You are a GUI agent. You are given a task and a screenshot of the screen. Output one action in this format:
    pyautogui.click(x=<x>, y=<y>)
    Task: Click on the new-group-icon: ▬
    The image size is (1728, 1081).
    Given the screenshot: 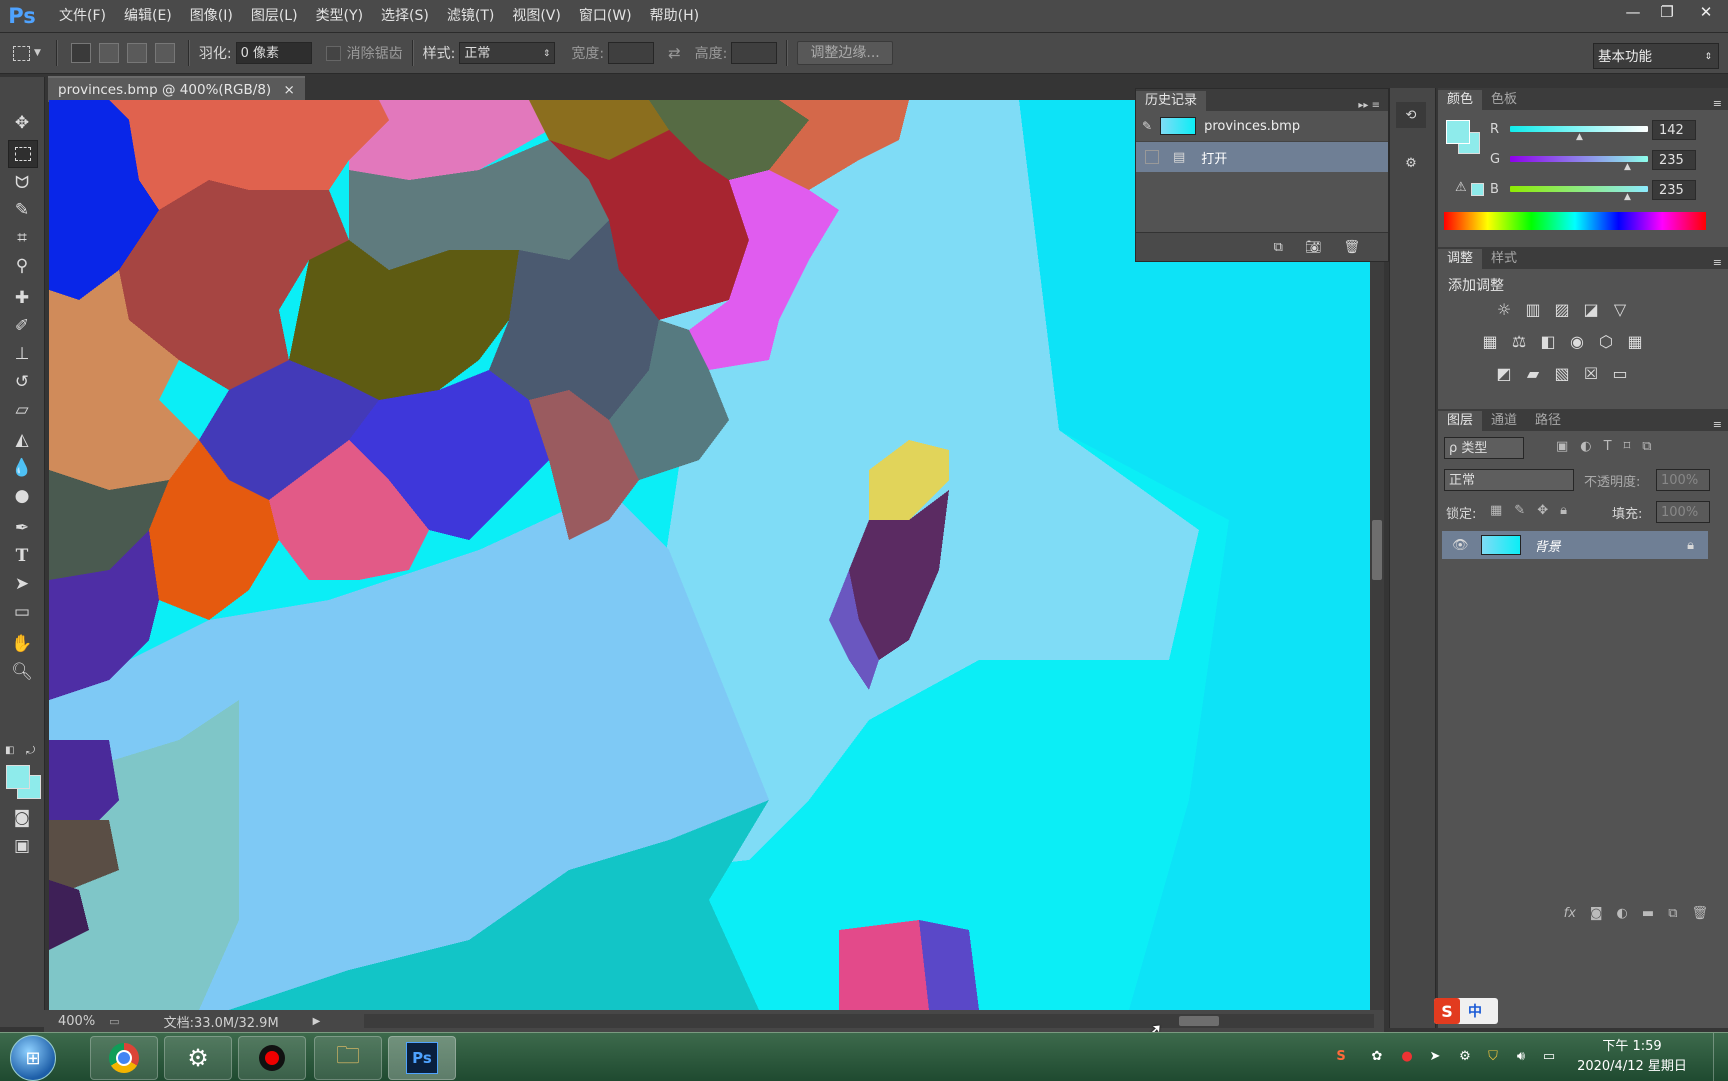 What is the action you would take?
    pyautogui.click(x=1648, y=913)
    